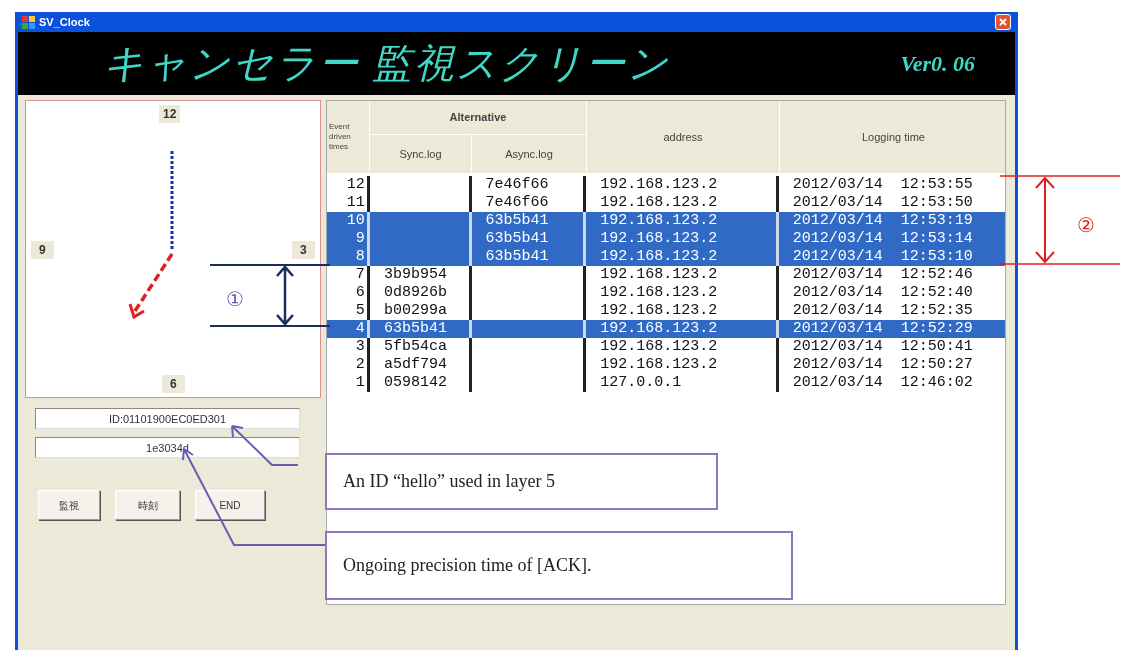 The height and width of the screenshot is (650, 1121). I want to click on push-button: 時刻, so click(147, 505).